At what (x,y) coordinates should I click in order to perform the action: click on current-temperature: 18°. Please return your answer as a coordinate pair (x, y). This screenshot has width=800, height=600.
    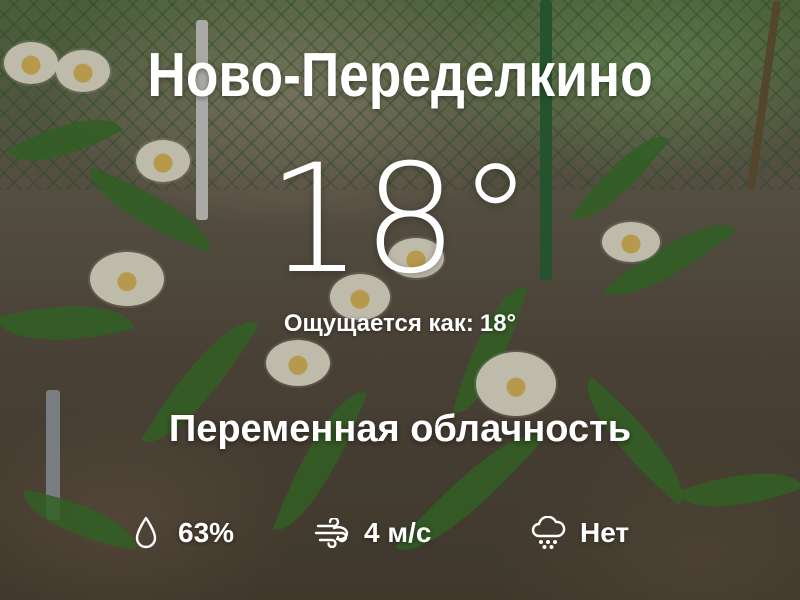
    Looking at the image, I should click on (400, 220).